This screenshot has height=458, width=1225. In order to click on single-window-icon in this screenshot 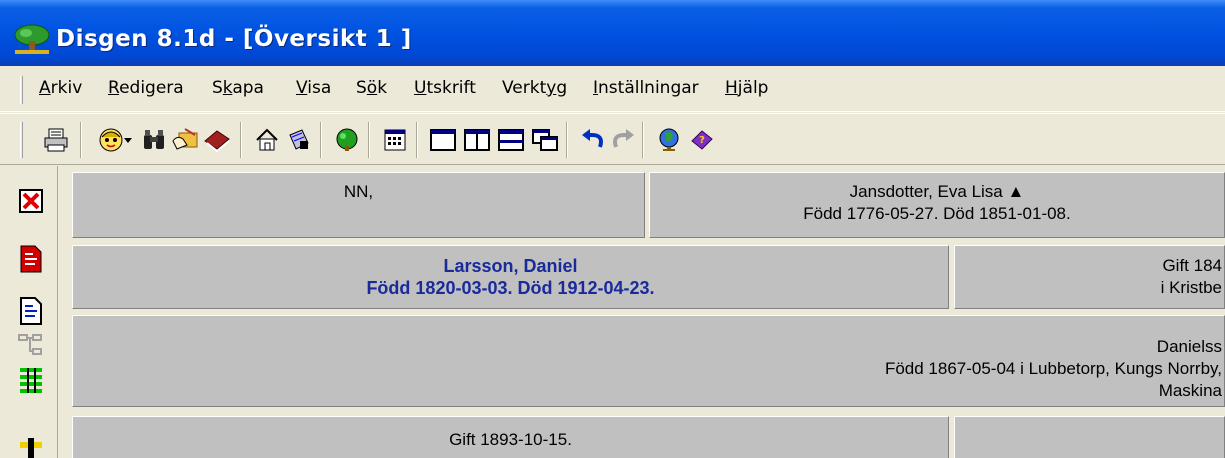, I will do `click(443, 140)`.